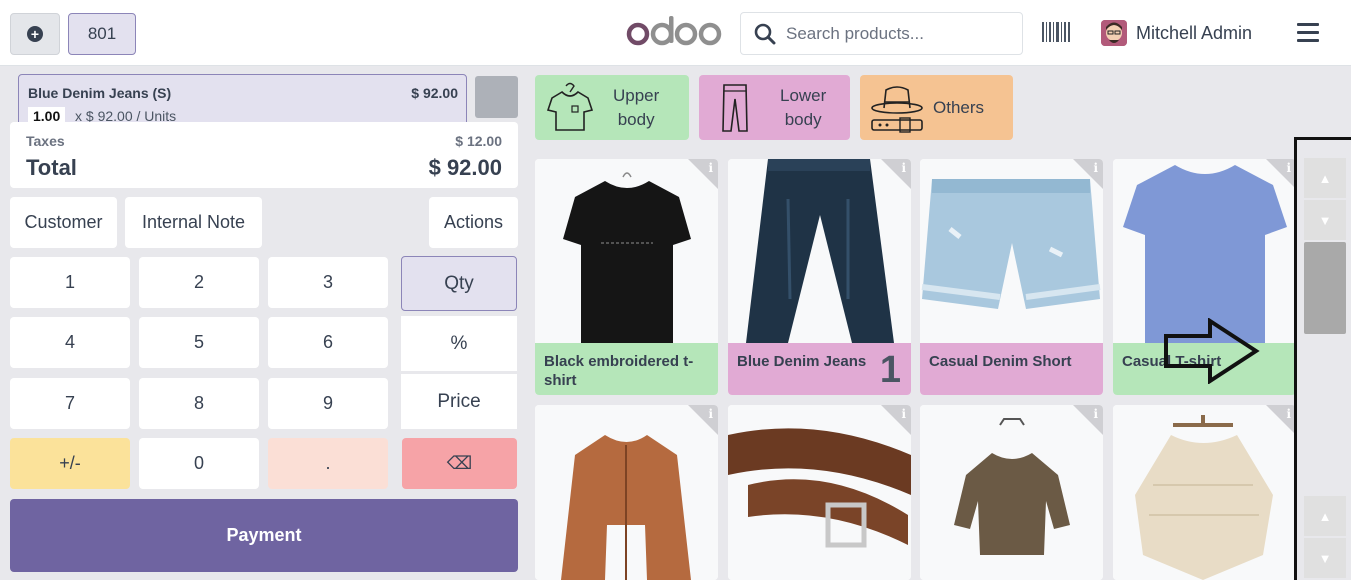  I want to click on numpad-key-4: 4, so click(70, 342).